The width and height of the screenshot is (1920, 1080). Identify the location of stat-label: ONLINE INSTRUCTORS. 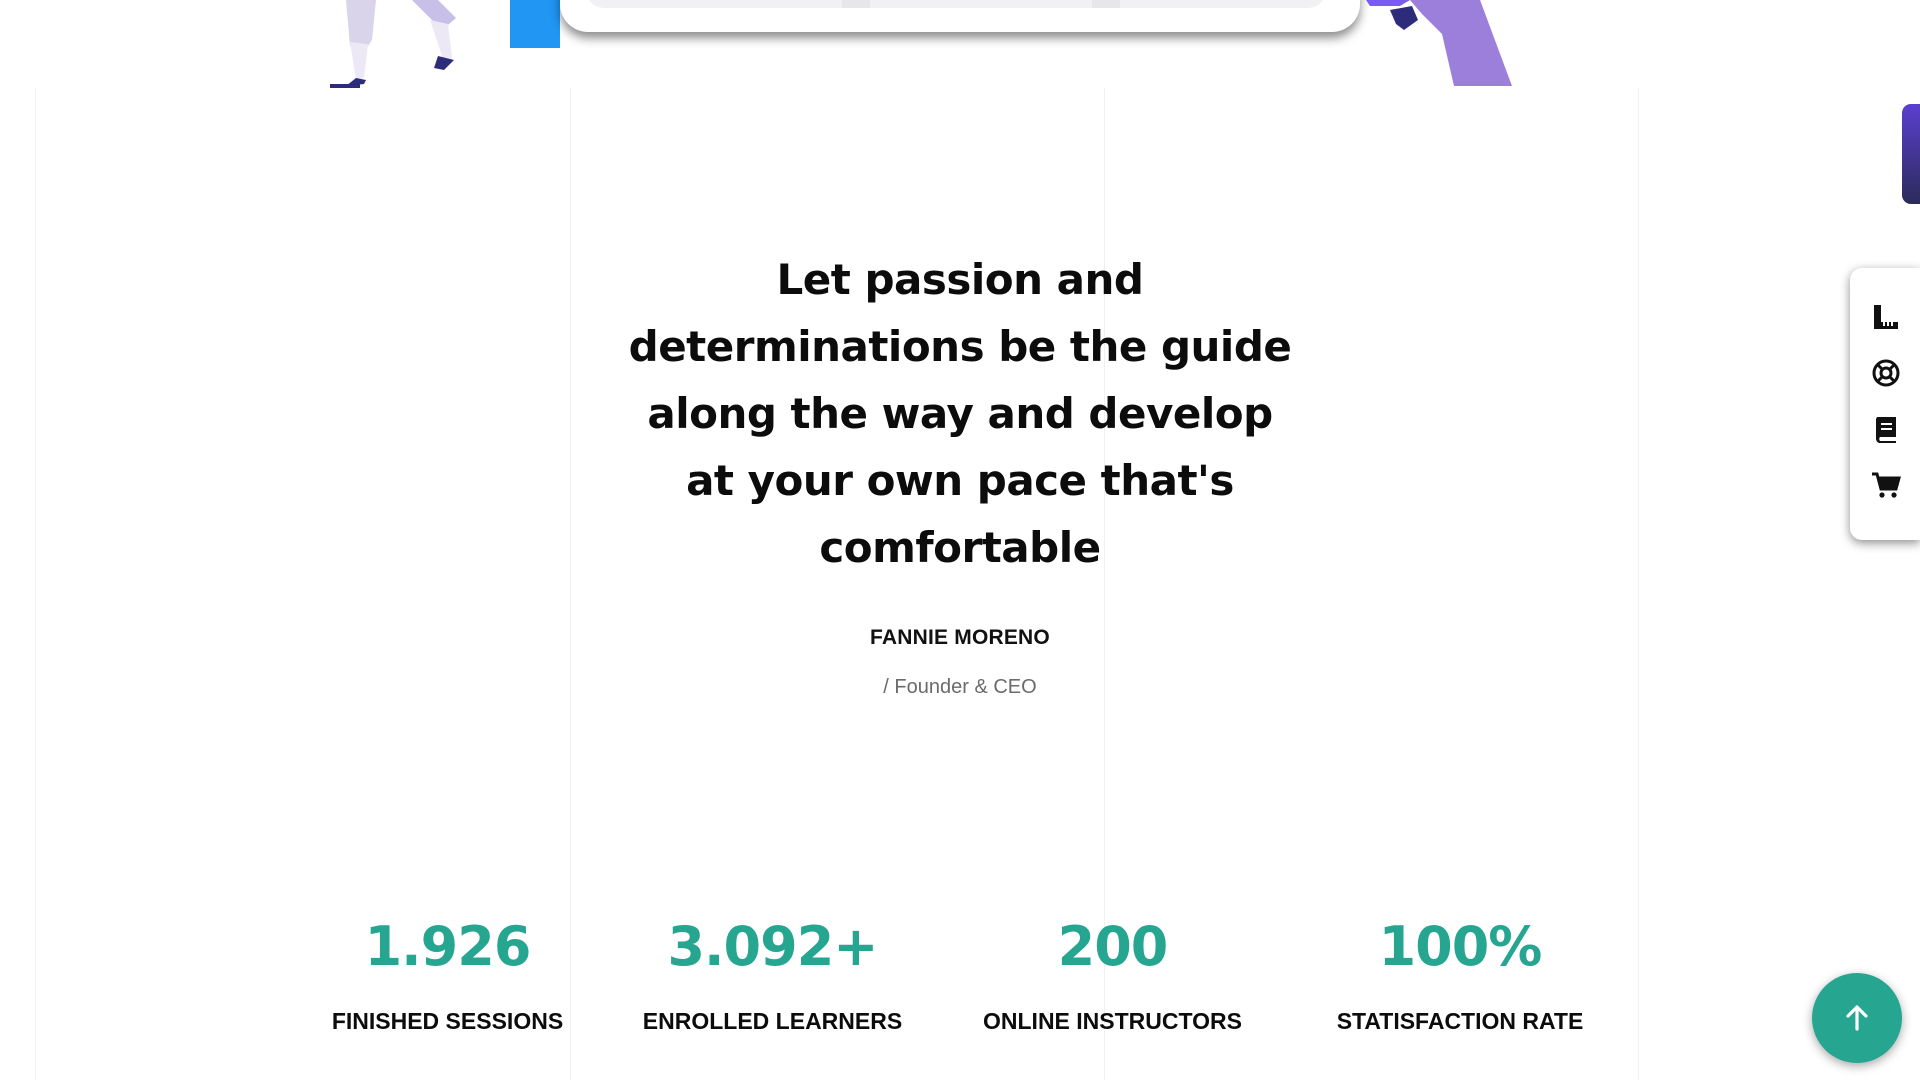
(1112, 1021).